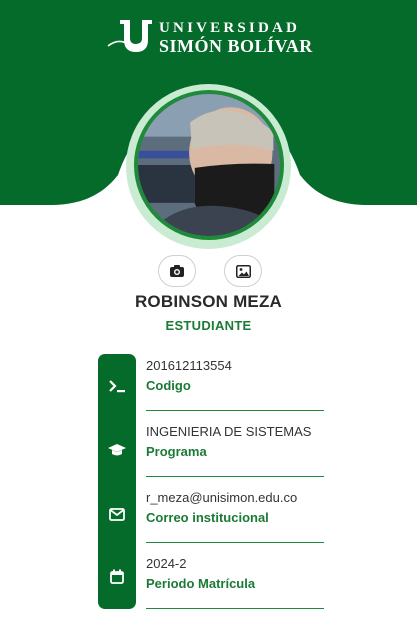  Describe the element at coordinates (168, 385) in the screenshot. I see `student-code-label: Codigo` at that location.